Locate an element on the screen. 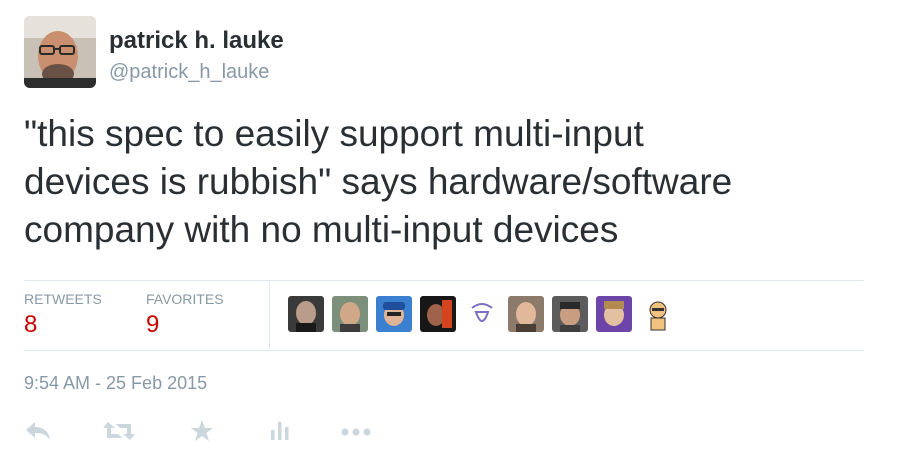  favoriter-avatar-9-icon is located at coordinates (658, 314).